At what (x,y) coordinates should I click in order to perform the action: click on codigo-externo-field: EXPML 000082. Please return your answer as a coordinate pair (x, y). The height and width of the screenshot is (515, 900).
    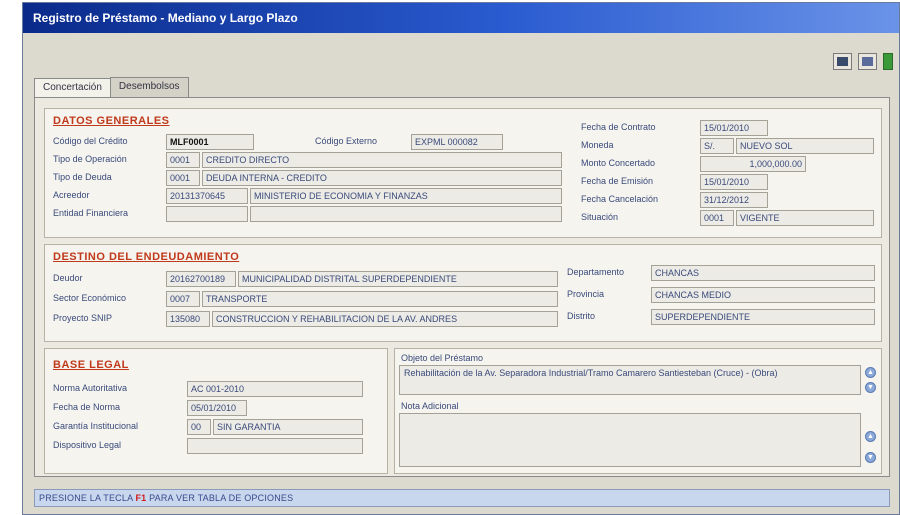
    Looking at the image, I should click on (457, 142).